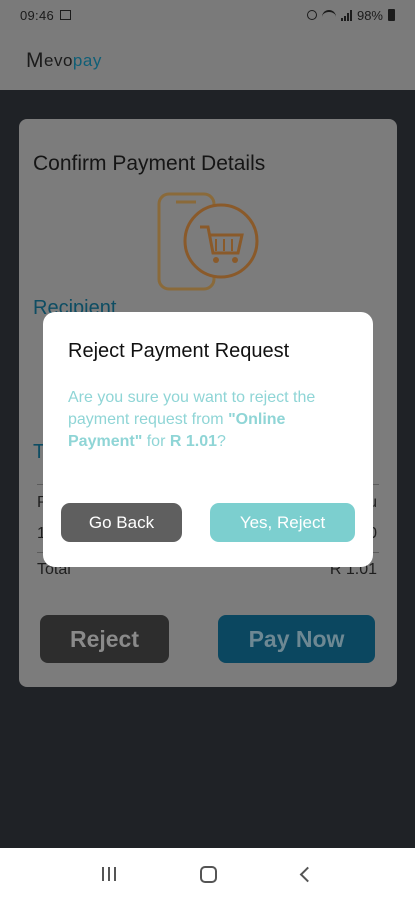 This screenshot has width=415, height=900. Describe the element at coordinates (328, 15) in the screenshot. I see `wifi-icon` at that location.